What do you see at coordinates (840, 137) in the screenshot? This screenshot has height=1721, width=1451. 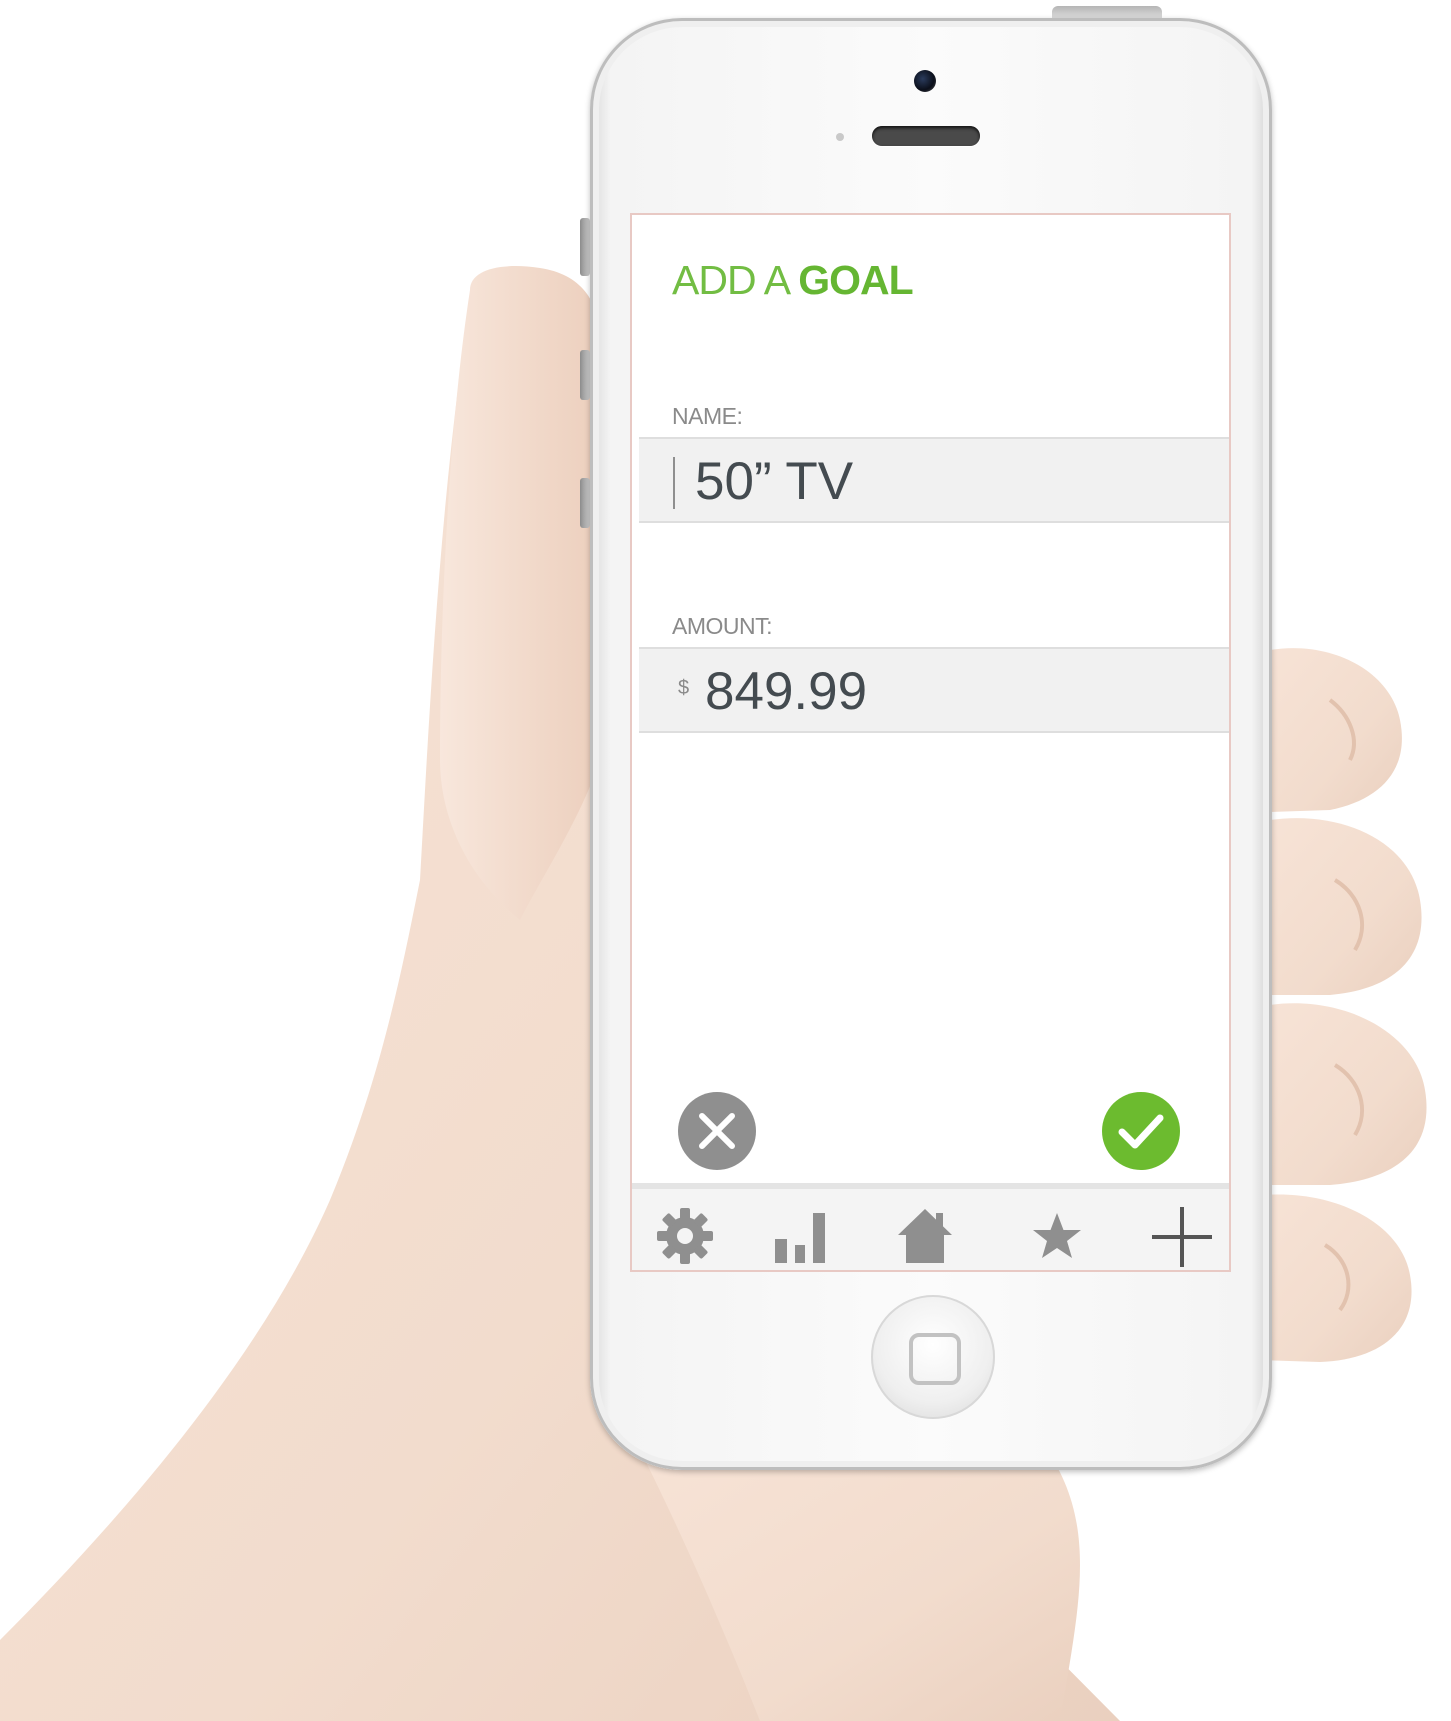 I see `proximity-sensor` at bounding box center [840, 137].